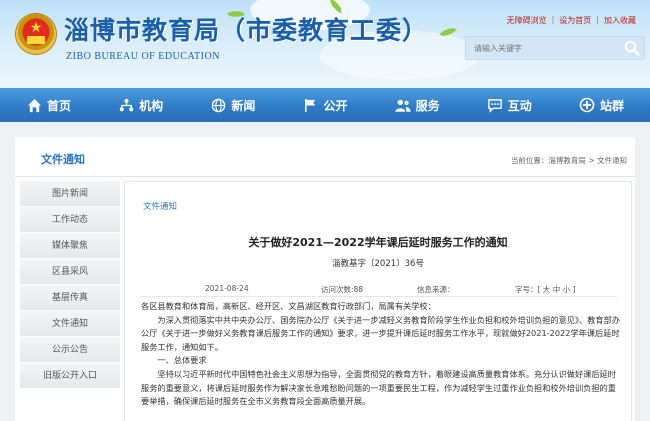 The image size is (650, 421). Describe the element at coordinates (620, 20) in the screenshot. I see `add-favorite-link: 加入收藏` at that location.